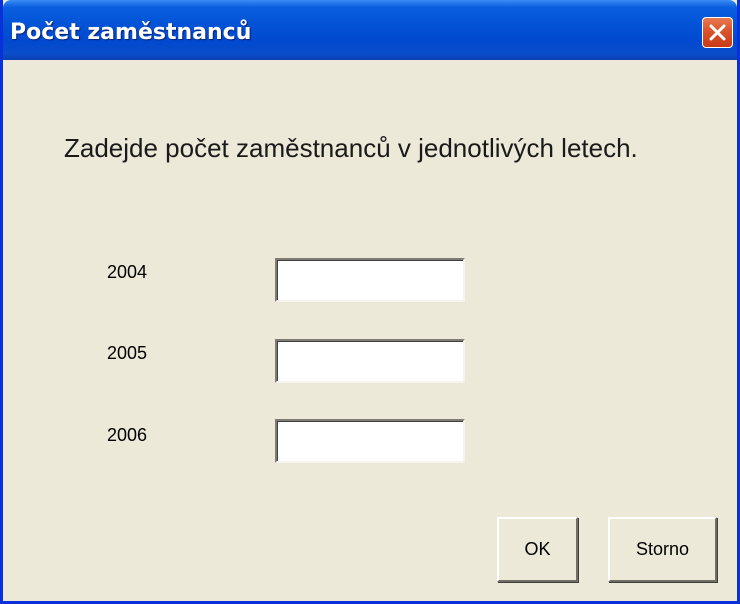  What do you see at coordinates (127, 353) in the screenshot?
I see `year-label-2005: 2005` at bounding box center [127, 353].